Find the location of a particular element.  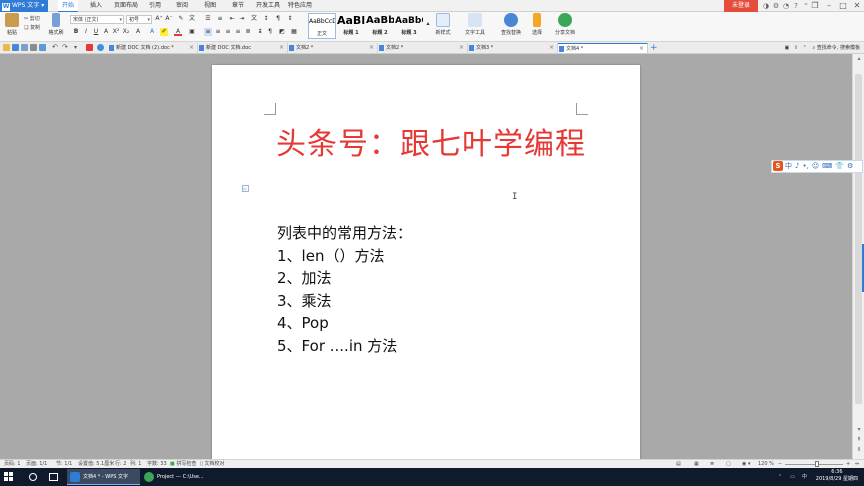

chevron-down-icon: ▾ is located at coordinates (749, 464).